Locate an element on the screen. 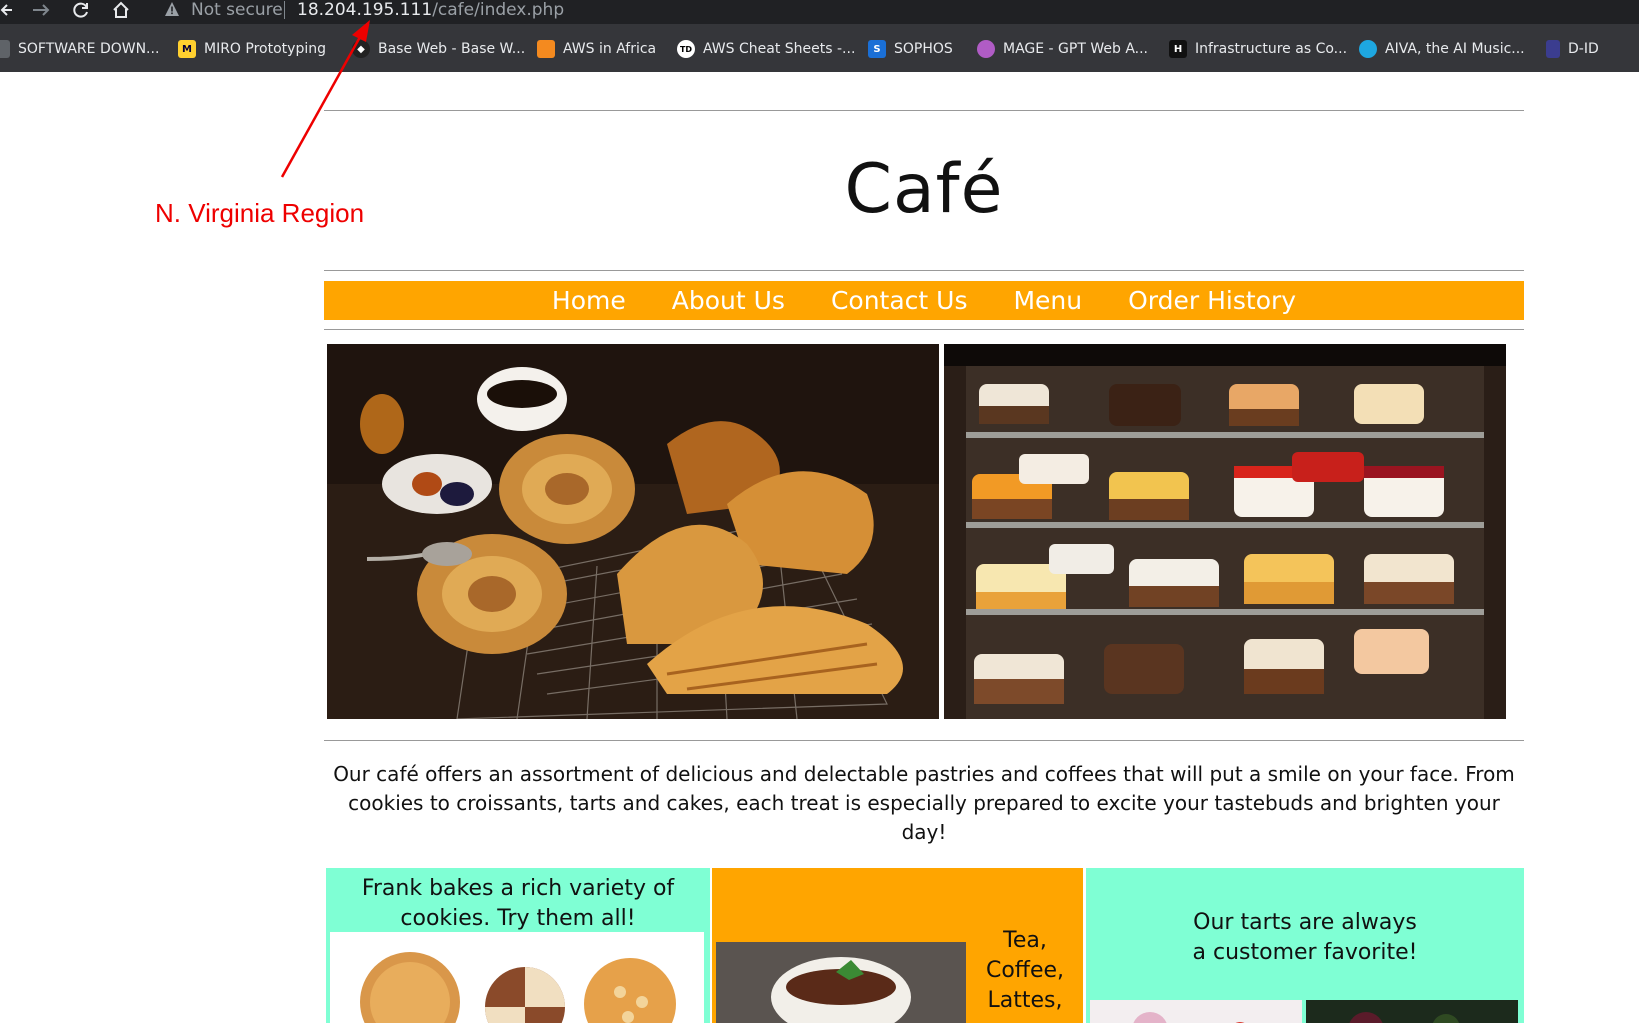 The image size is (1639, 1023). miro-icon: M is located at coordinates (187, 49).